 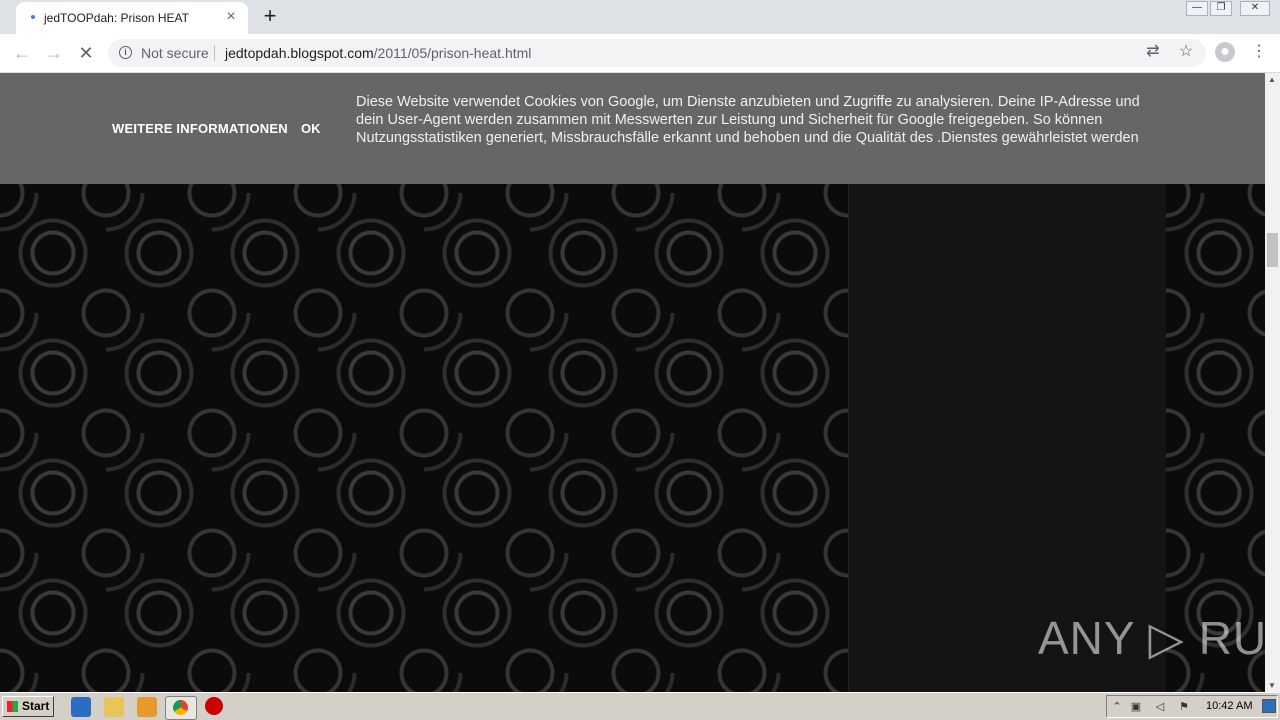 I want to click on show-desktop-icon, so click(x=1269, y=706).